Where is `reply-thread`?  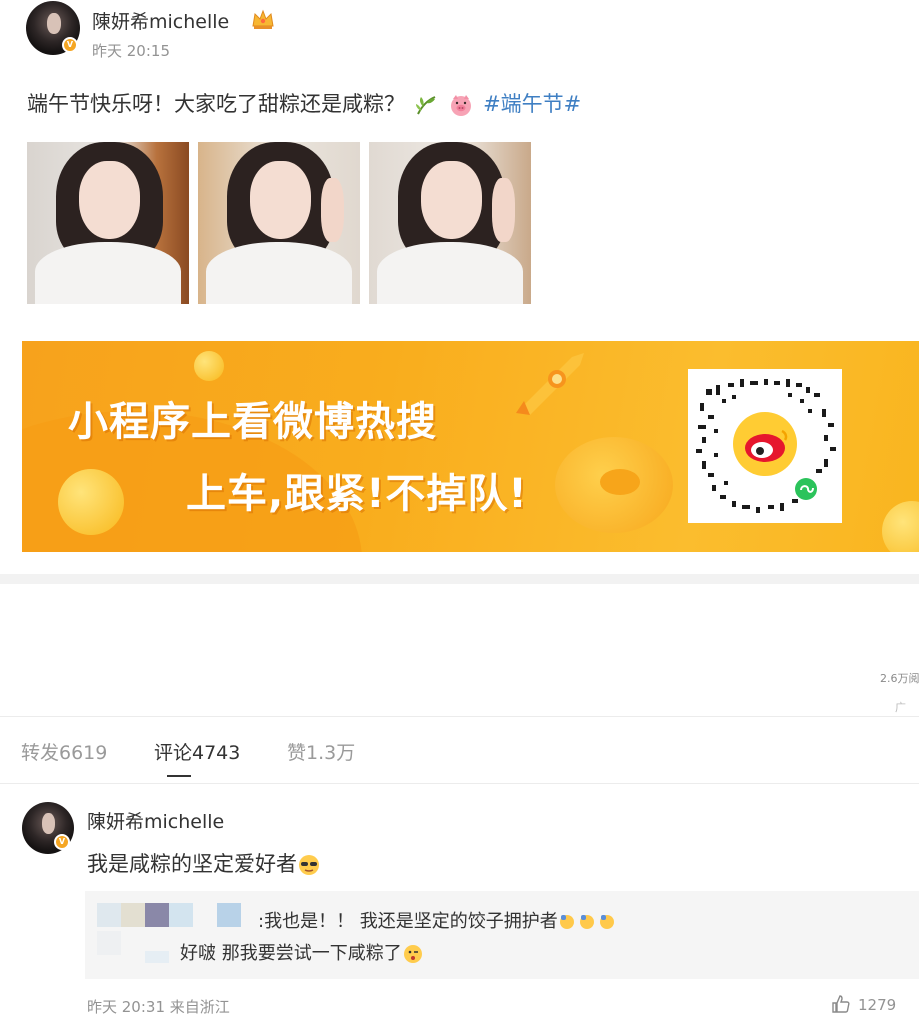
reply-thread is located at coordinates (502, 935).